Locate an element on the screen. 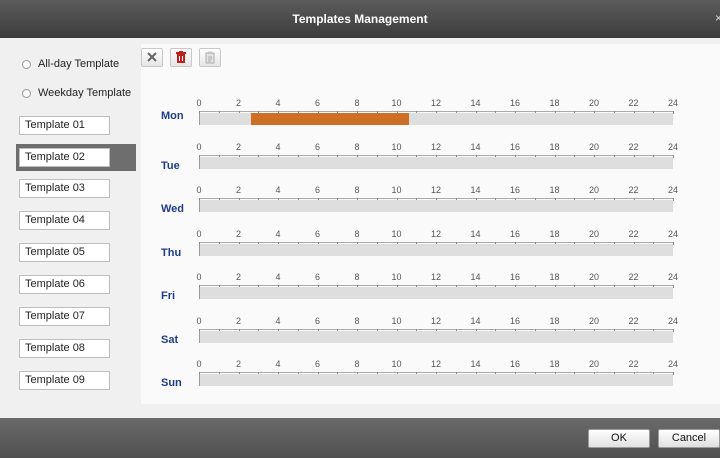  template-item-08: Template 08 is located at coordinates (64, 348).